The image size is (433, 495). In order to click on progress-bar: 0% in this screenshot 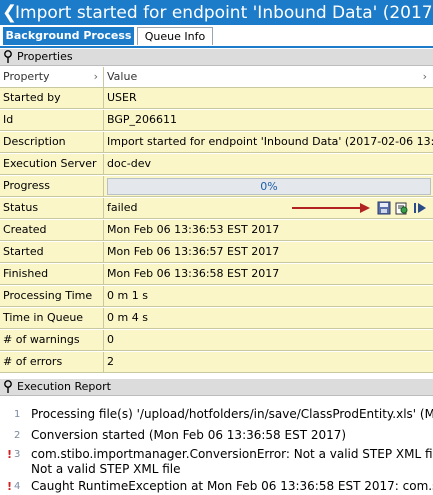, I will do `click(269, 186)`.